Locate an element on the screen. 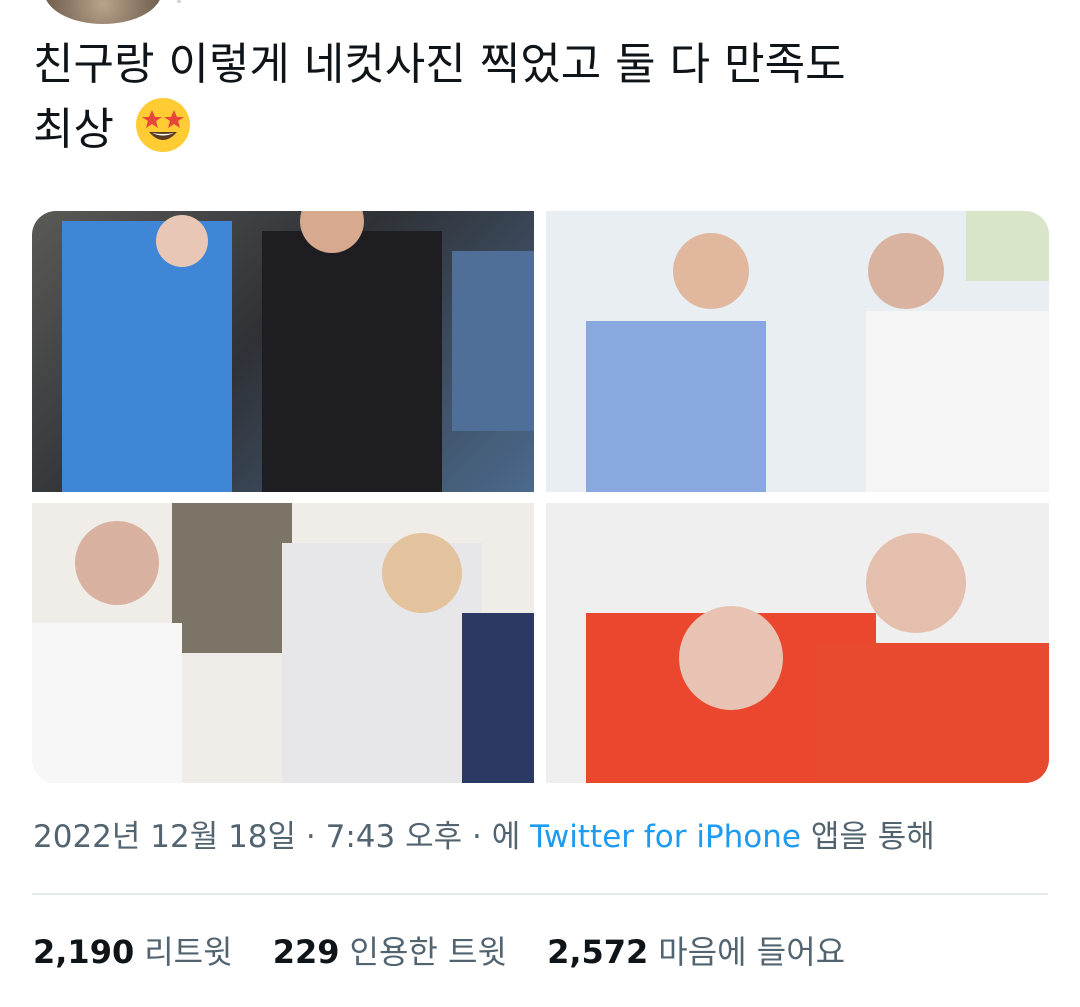 The image size is (1080, 1007). tweet-text-line-2: 최상 is located at coordinates (73, 129).